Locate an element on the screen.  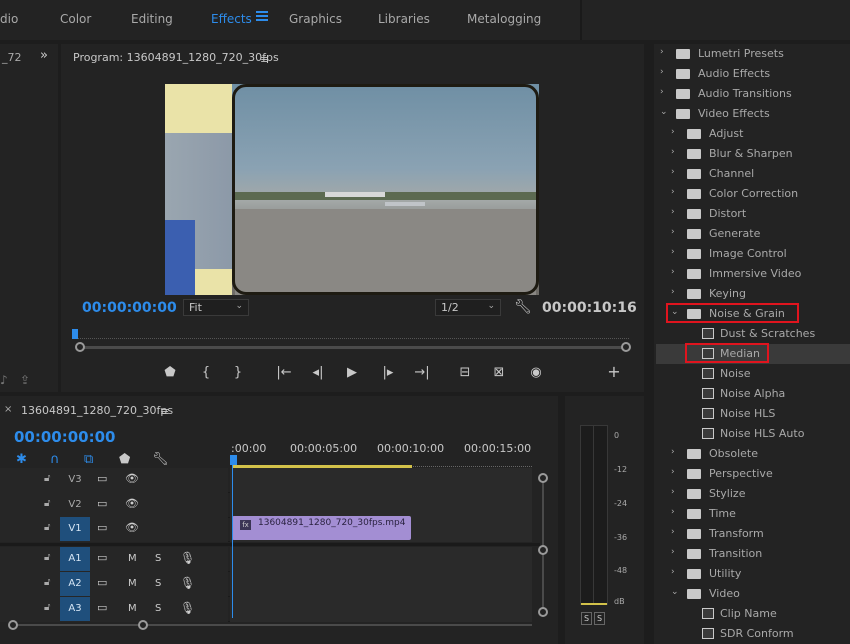
effects-tree-item-noise-alpha: Noise Alpha is located at coordinates (753, 394).